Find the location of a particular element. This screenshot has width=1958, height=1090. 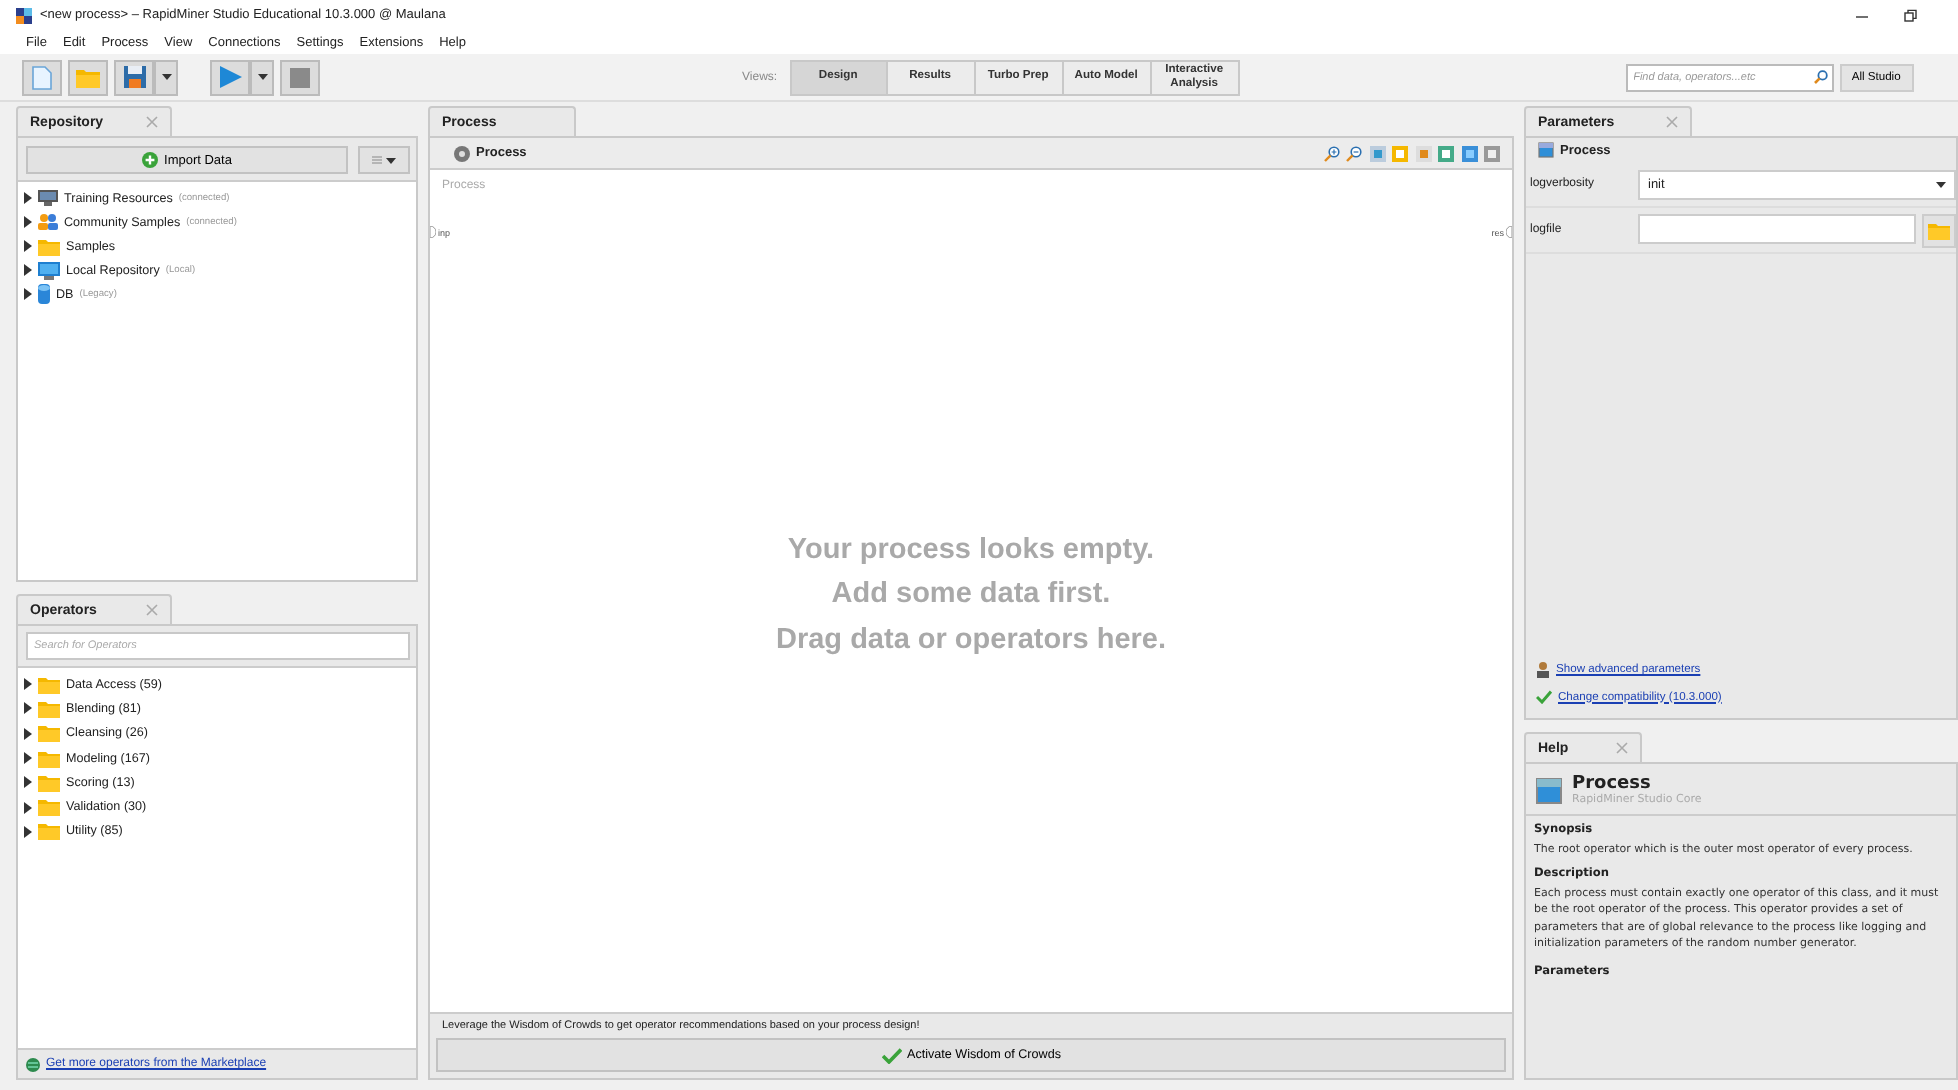

zoom-out-icon is located at coordinates (1354, 153).